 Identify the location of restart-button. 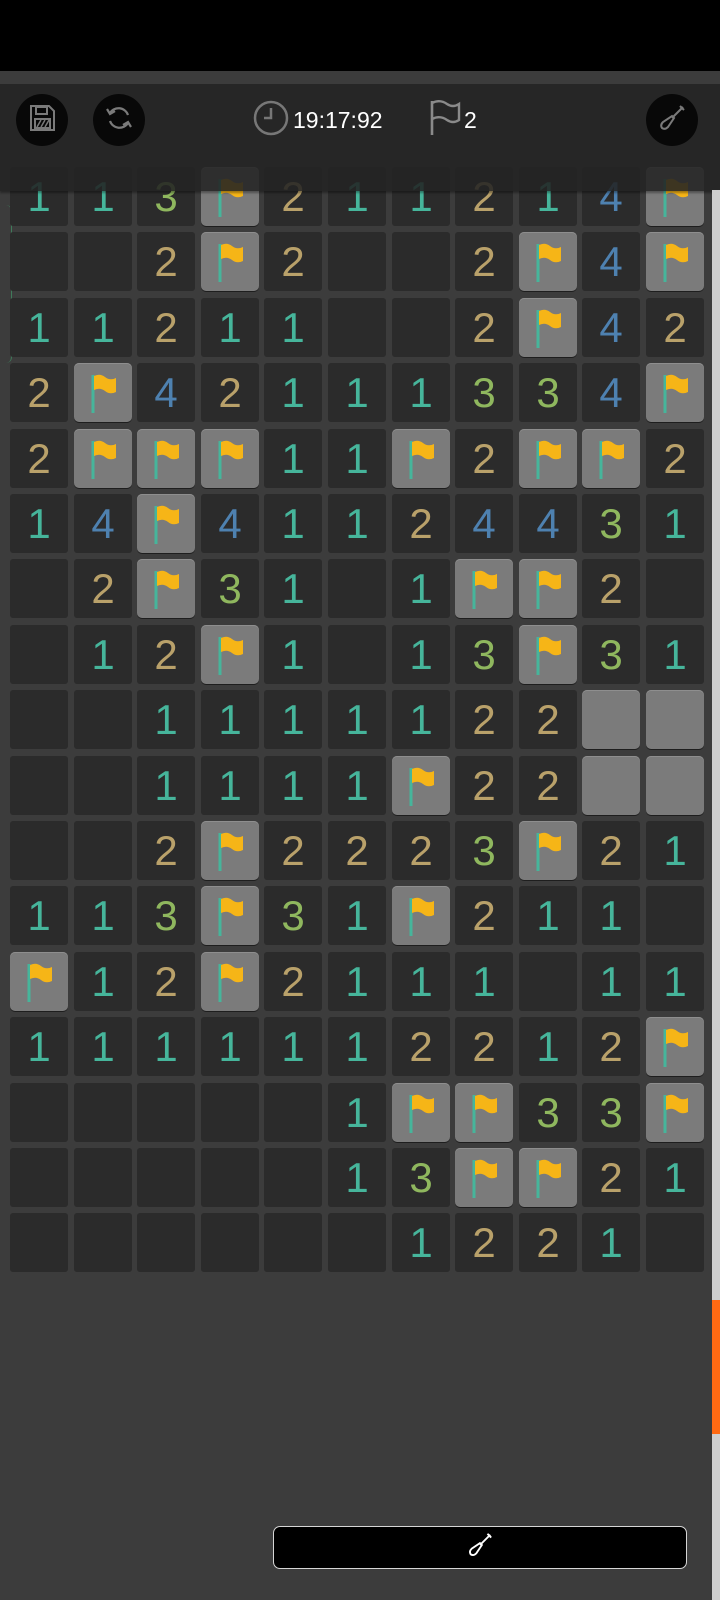
(119, 120).